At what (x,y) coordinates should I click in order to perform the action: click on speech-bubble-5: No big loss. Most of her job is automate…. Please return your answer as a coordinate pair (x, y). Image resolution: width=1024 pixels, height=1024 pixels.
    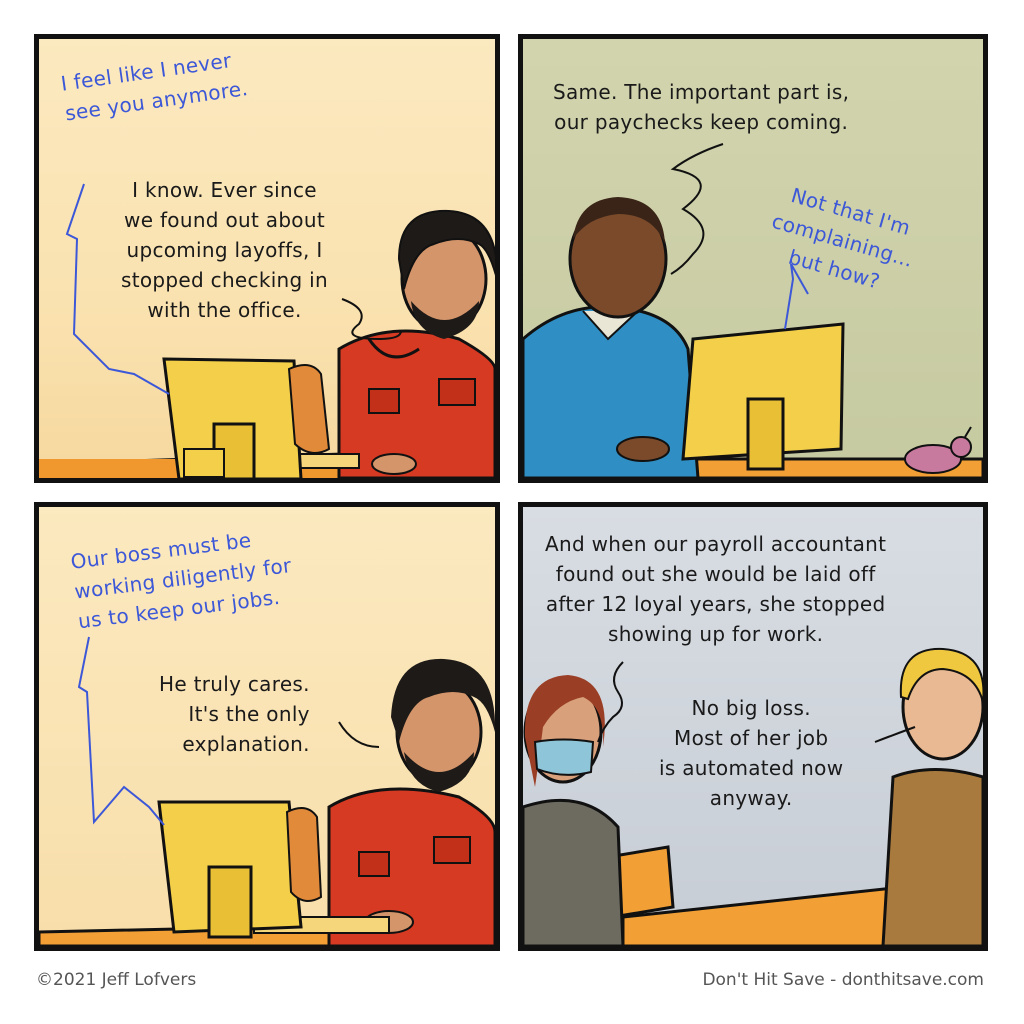
    Looking at the image, I should click on (751, 753).